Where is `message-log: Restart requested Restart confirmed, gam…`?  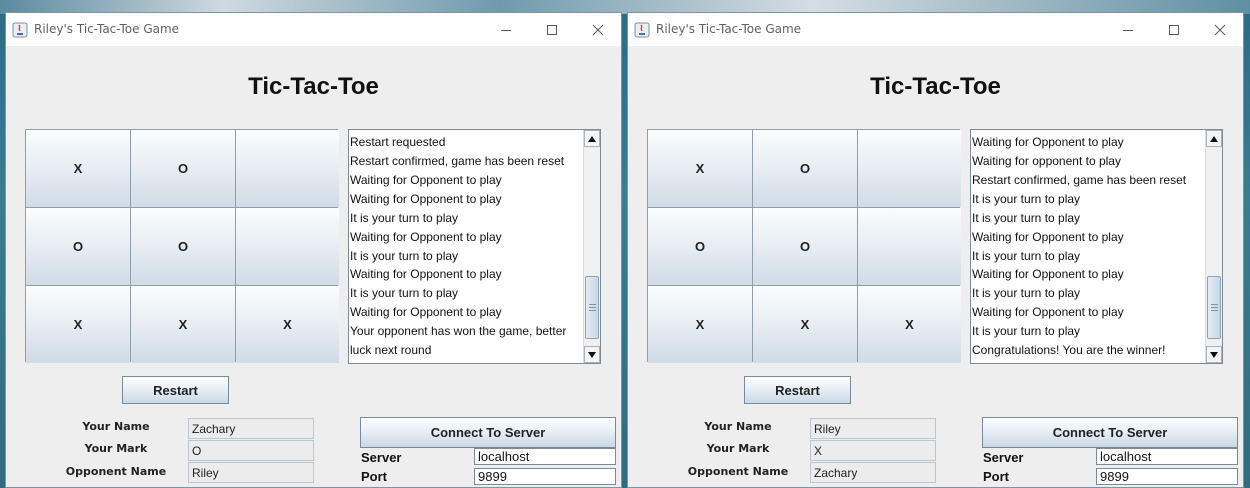 message-log: Restart requested Restart confirmed, gam… is located at coordinates (474, 246).